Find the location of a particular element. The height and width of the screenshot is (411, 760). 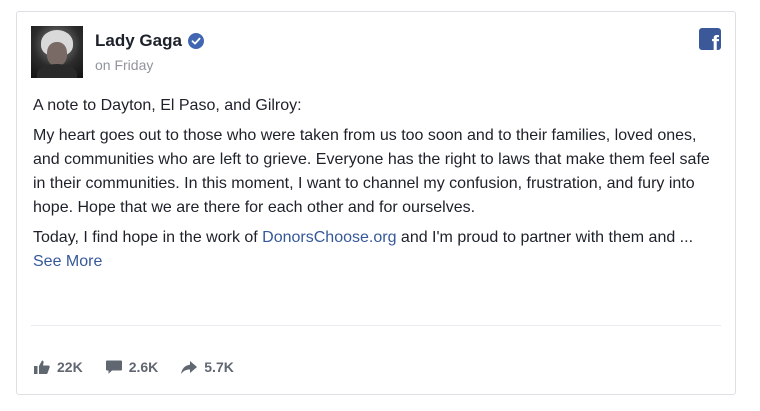

facebook-icon: f is located at coordinates (710, 39).